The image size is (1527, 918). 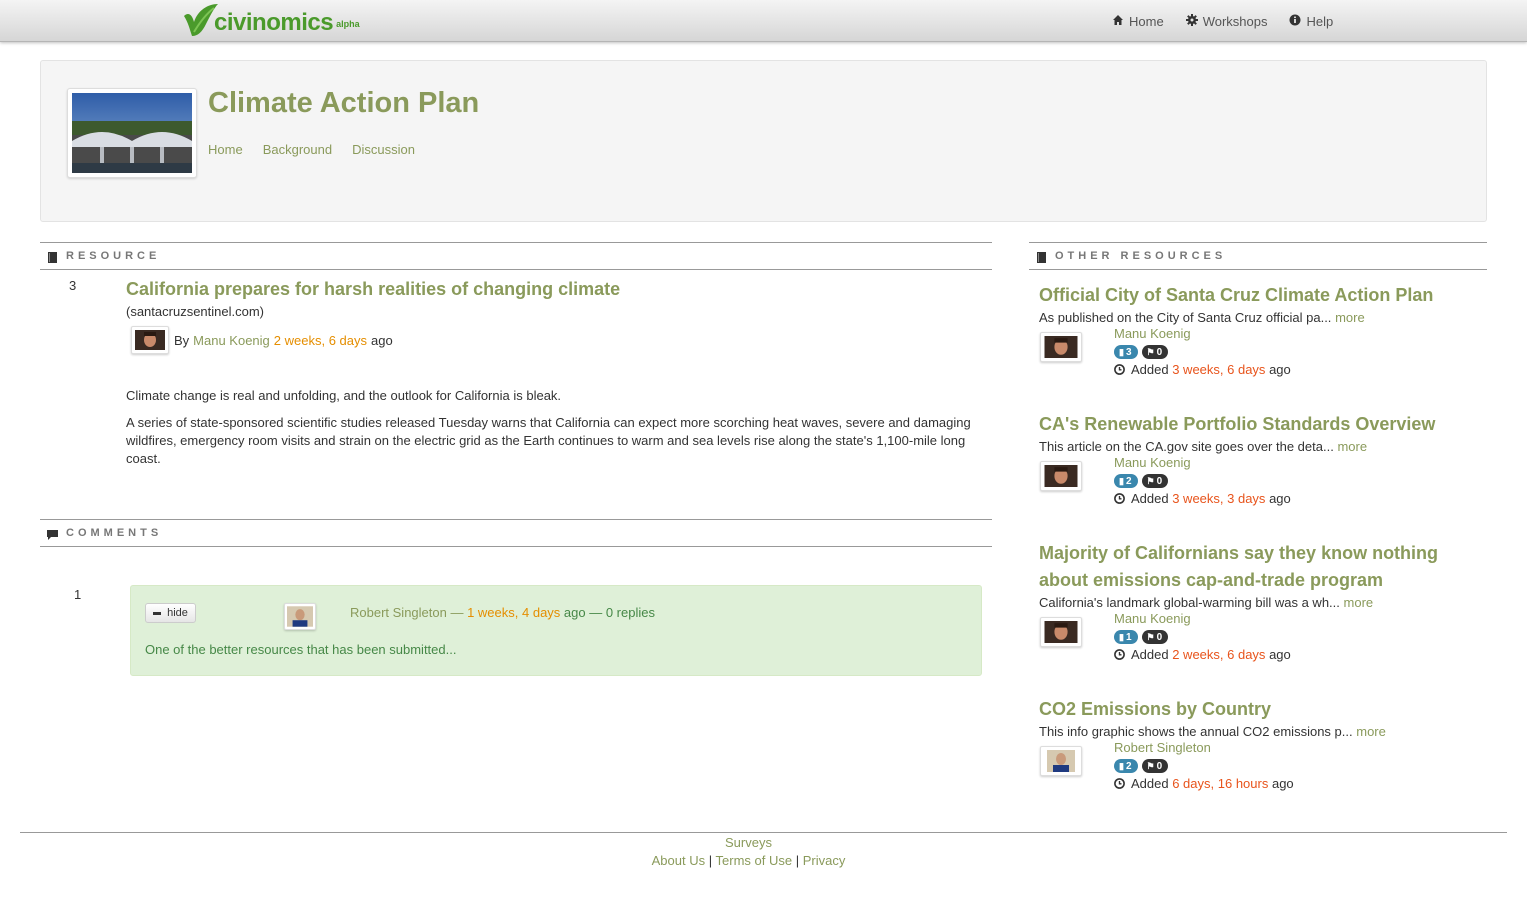 I want to click on workshop-tabs: Home Background Discussion, so click(x=321, y=149).